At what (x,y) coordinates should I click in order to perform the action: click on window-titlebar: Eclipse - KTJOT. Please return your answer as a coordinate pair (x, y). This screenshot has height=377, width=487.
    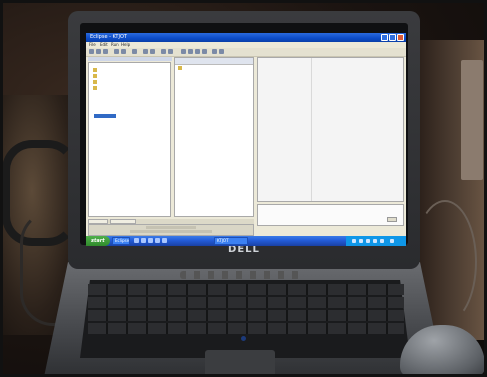
    Looking at the image, I should click on (246, 37).